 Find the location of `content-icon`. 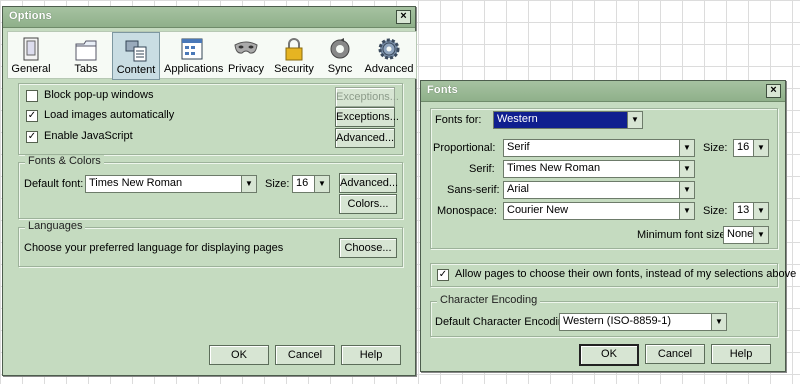

content-icon is located at coordinates (136, 51).